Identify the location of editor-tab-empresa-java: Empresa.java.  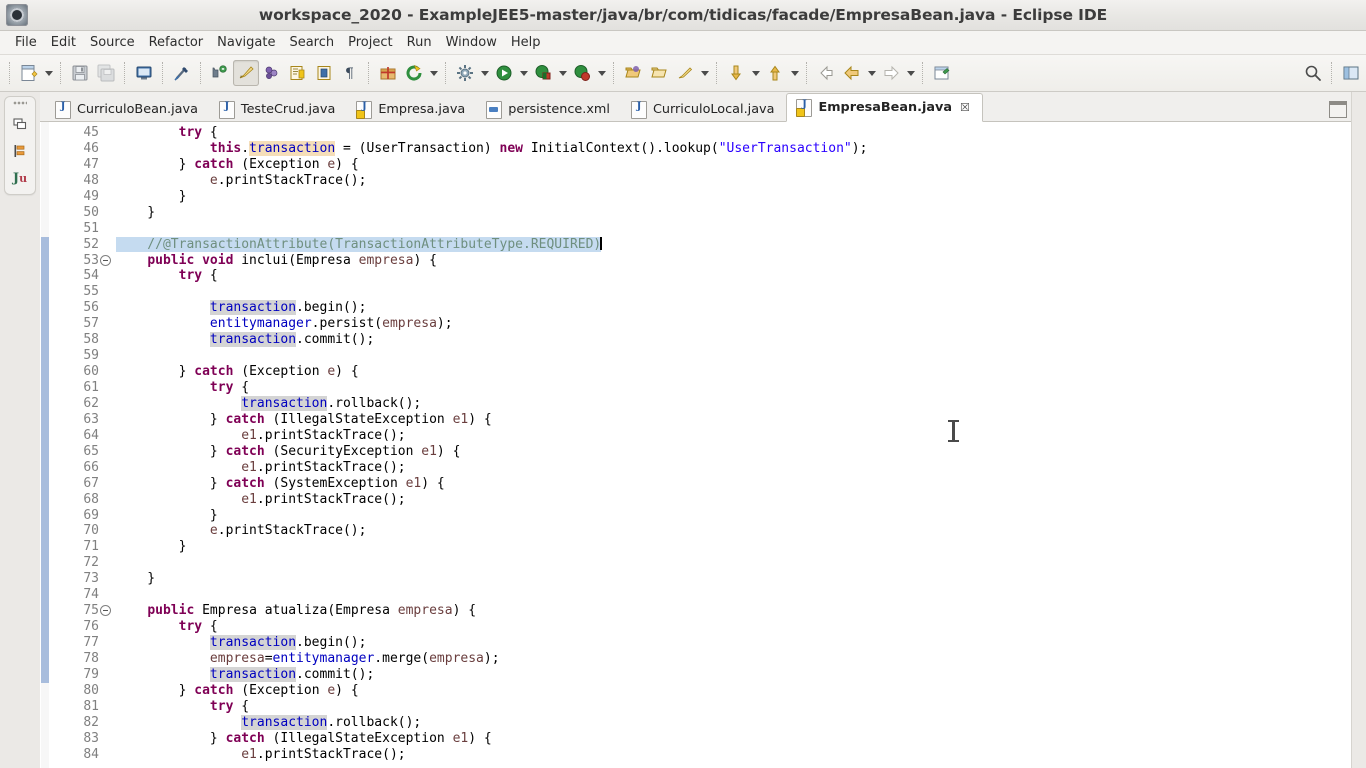
(412, 109).